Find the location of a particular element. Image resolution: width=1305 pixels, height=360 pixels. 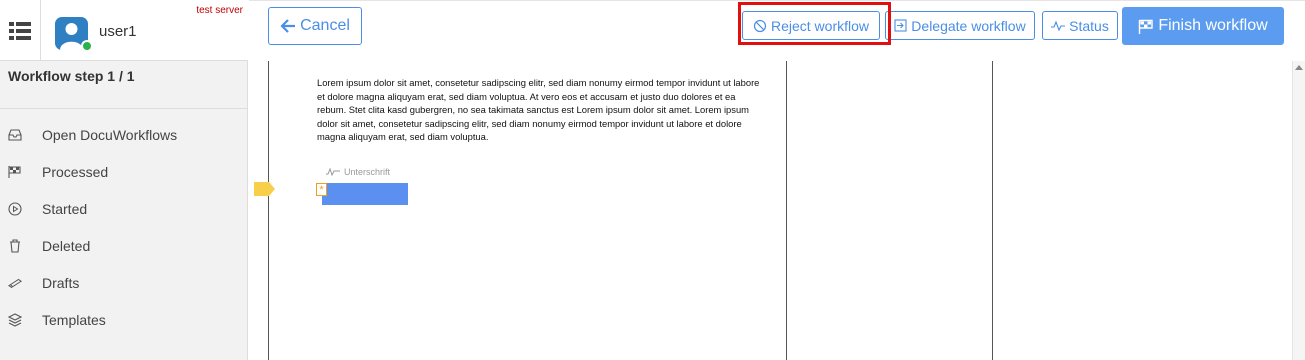

field-marker-icon is located at coordinates (264, 189).